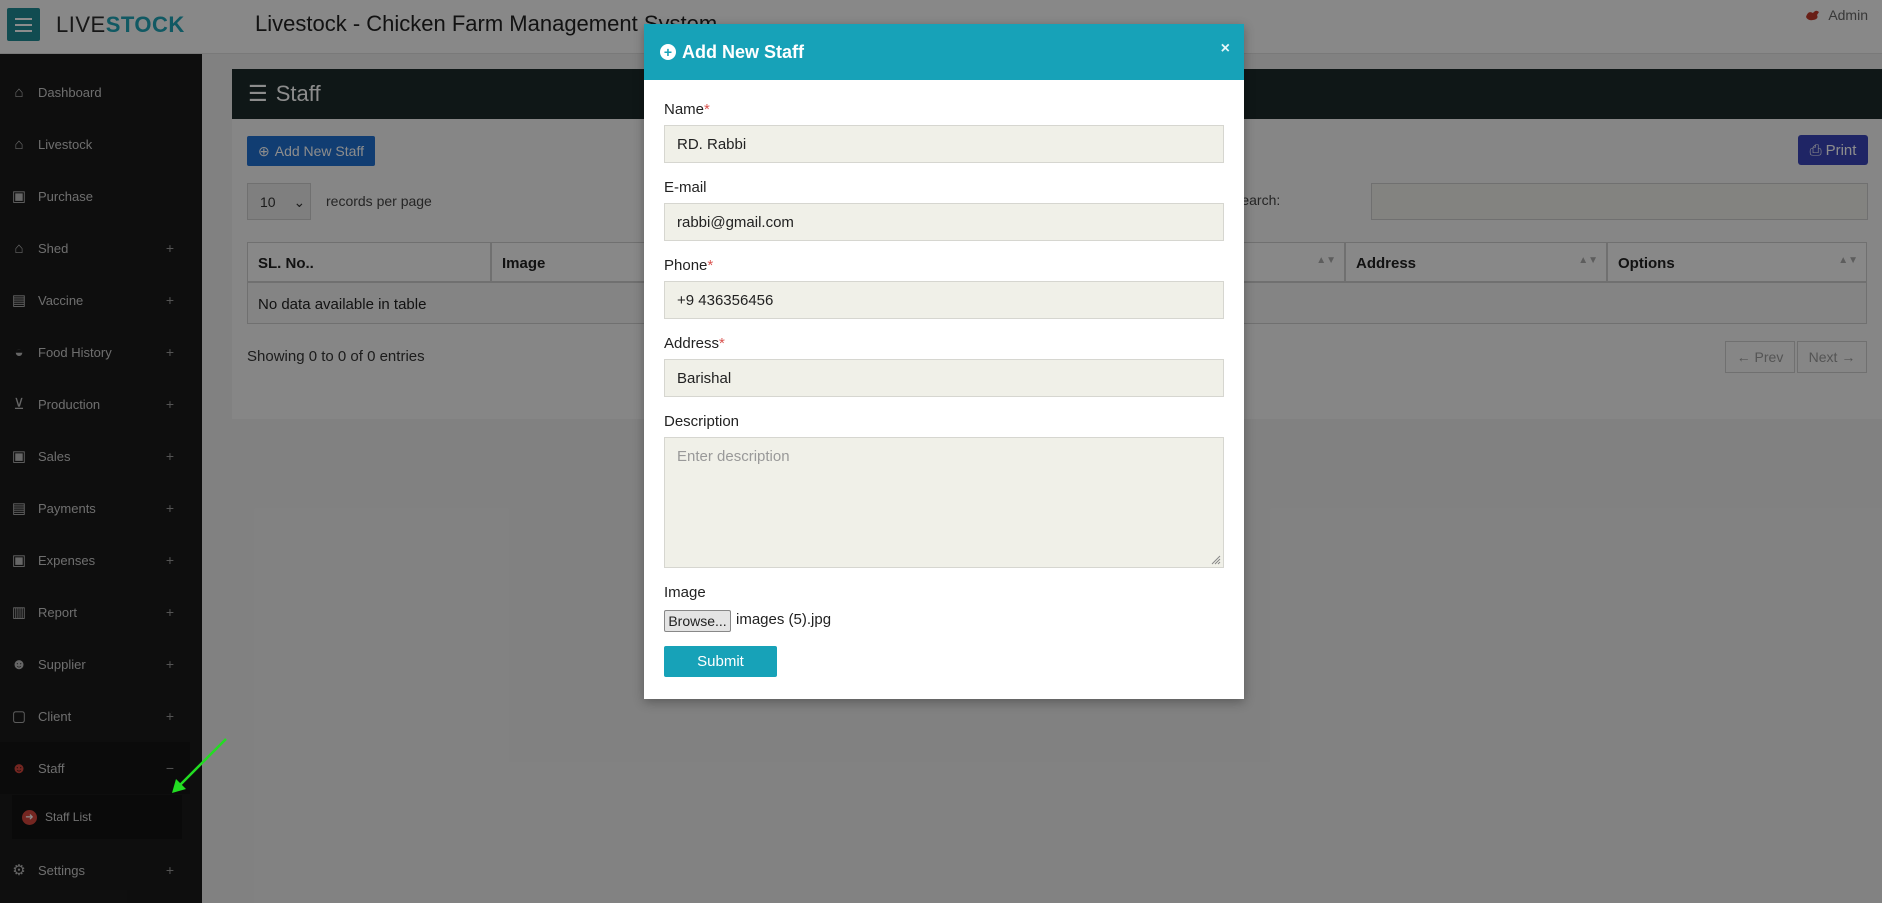 The height and width of the screenshot is (903, 1882). I want to click on modal-title: Add New Staff, so click(743, 51).